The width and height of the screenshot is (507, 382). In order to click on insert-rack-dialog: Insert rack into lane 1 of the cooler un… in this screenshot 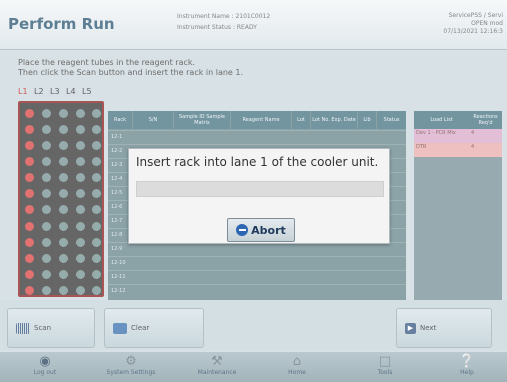, I will do `click(259, 196)`.